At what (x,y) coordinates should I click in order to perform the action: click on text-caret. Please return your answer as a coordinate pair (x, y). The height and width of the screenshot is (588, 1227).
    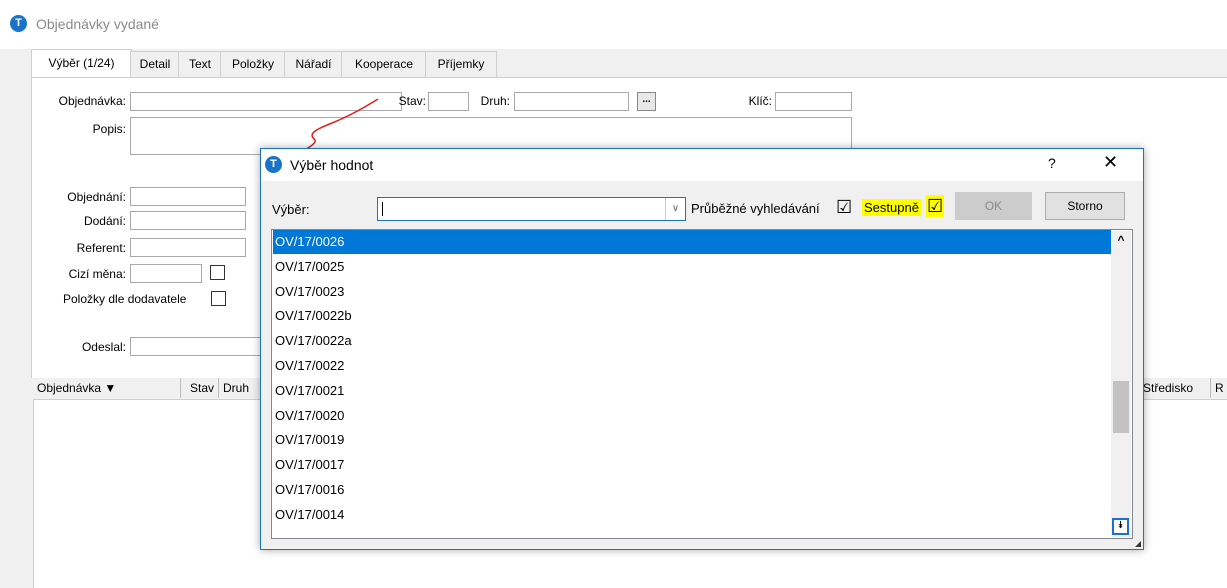
    Looking at the image, I should click on (382, 209).